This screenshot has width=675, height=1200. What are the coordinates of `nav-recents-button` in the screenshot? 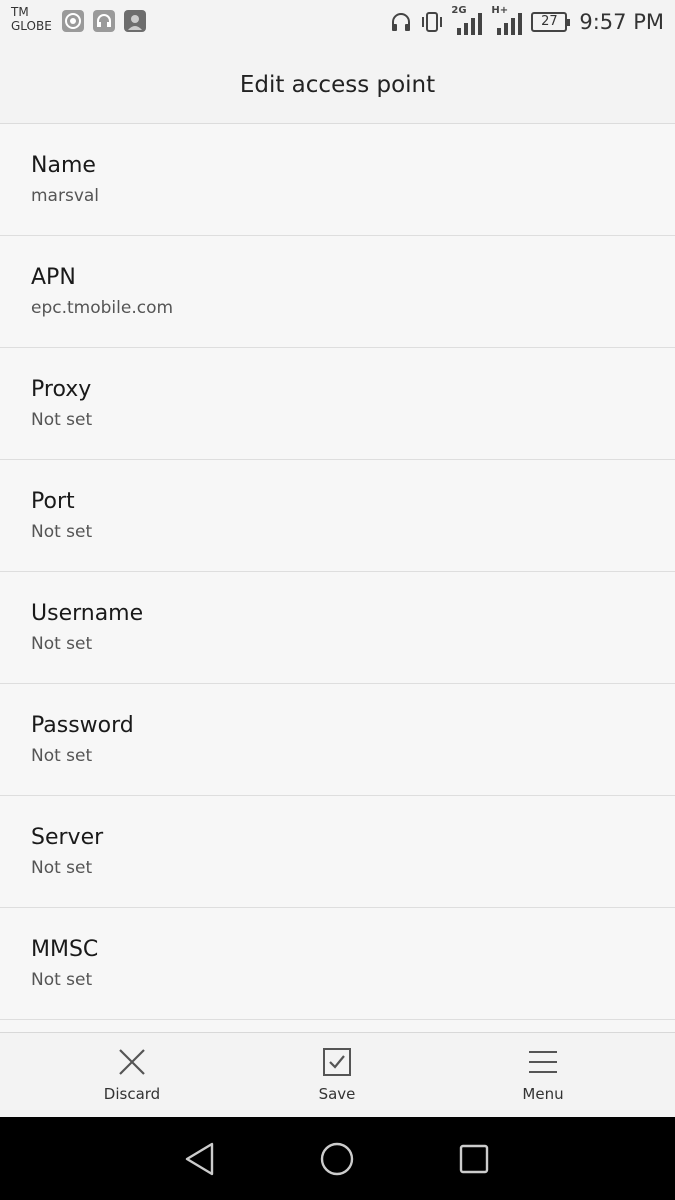 It's located at (474, 1159).